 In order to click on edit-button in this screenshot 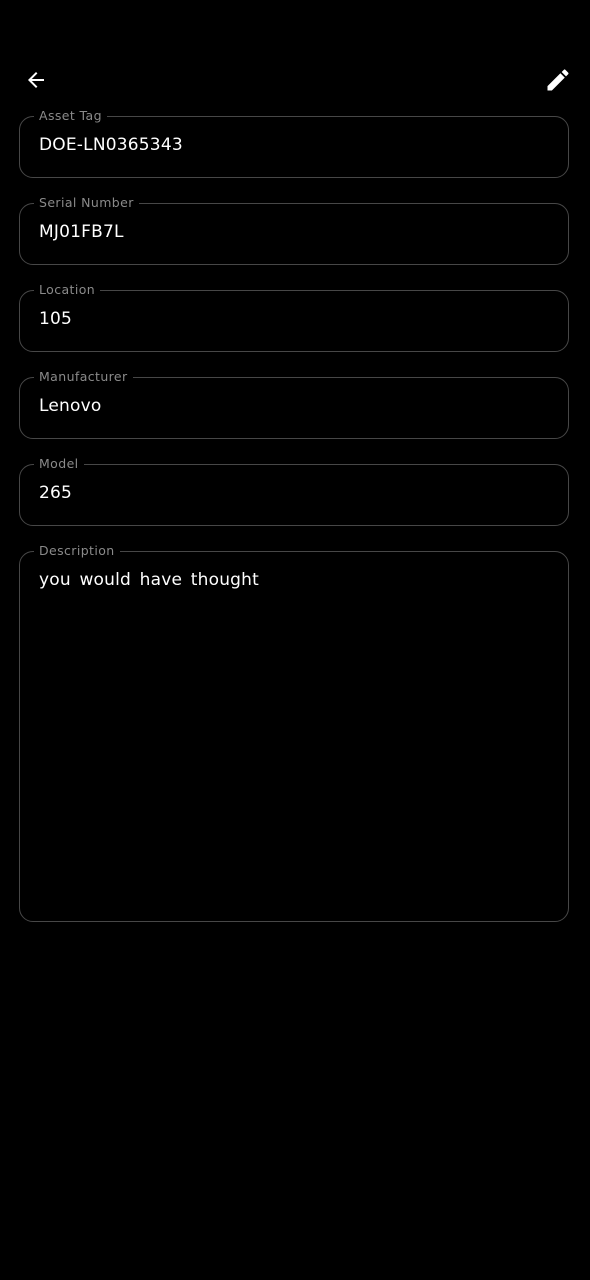, I will do `click(558, 80)`.